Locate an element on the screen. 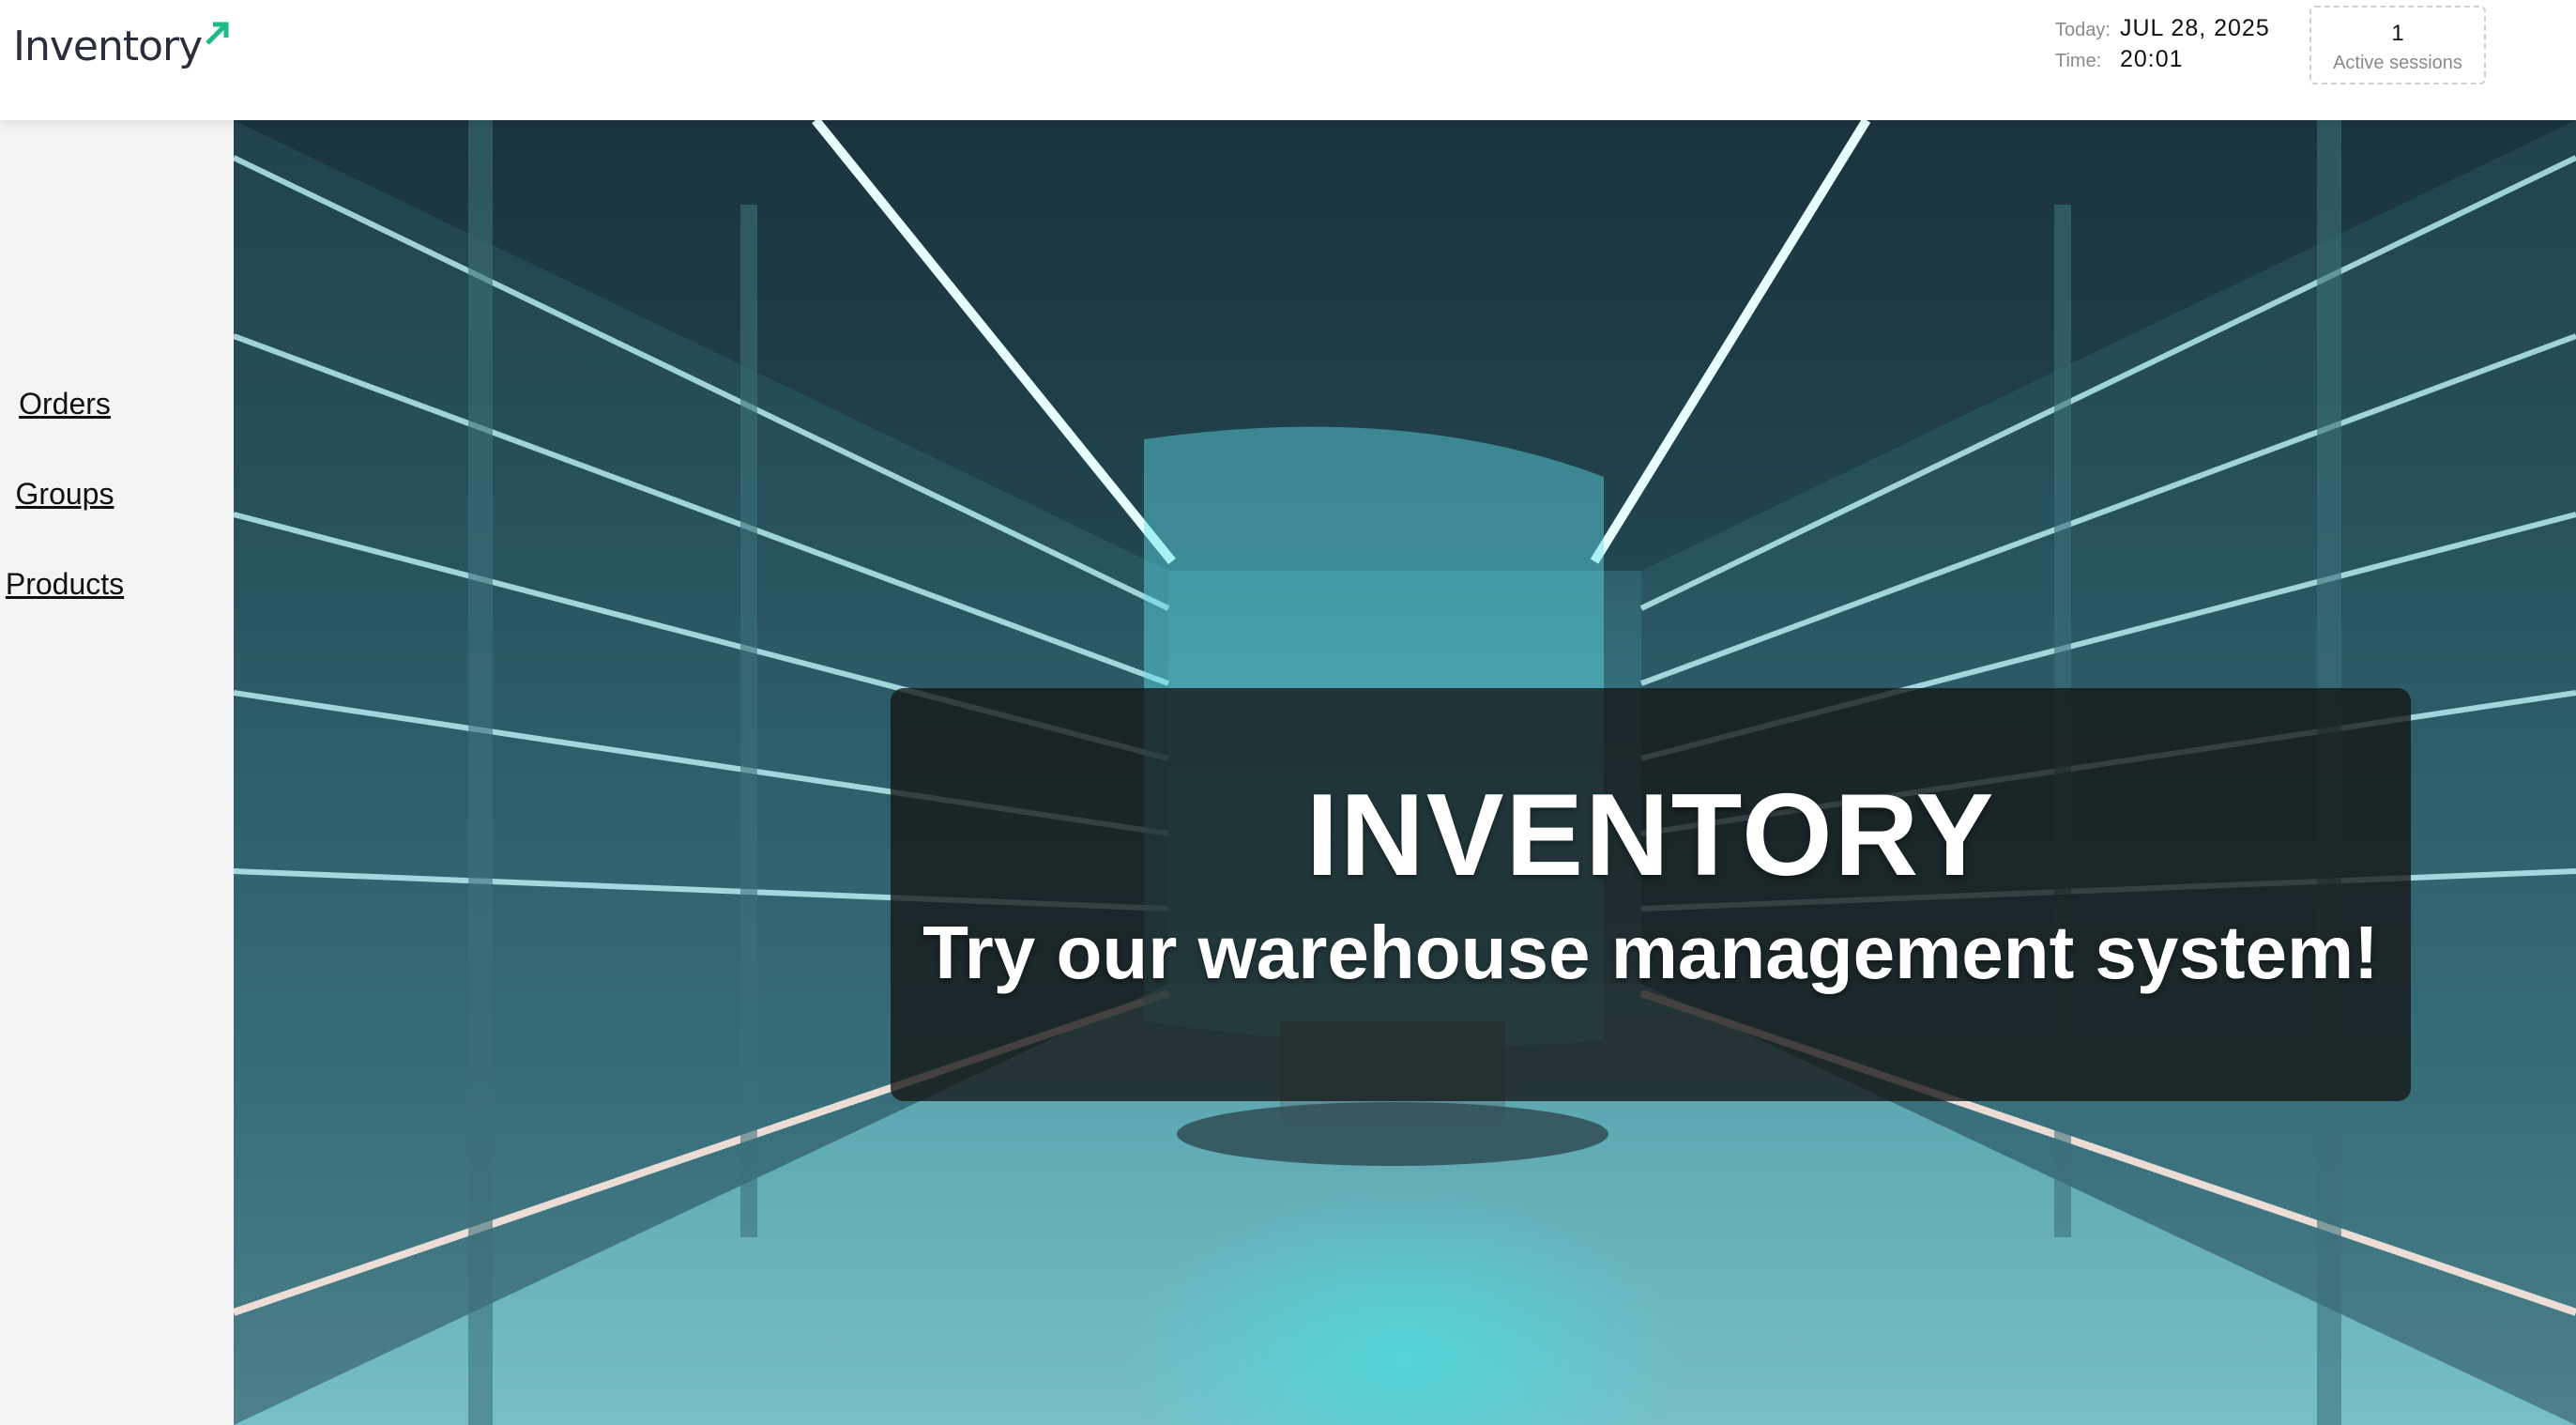  today-value: JUL 28, 2025 is located at coordinates (2194, 28).